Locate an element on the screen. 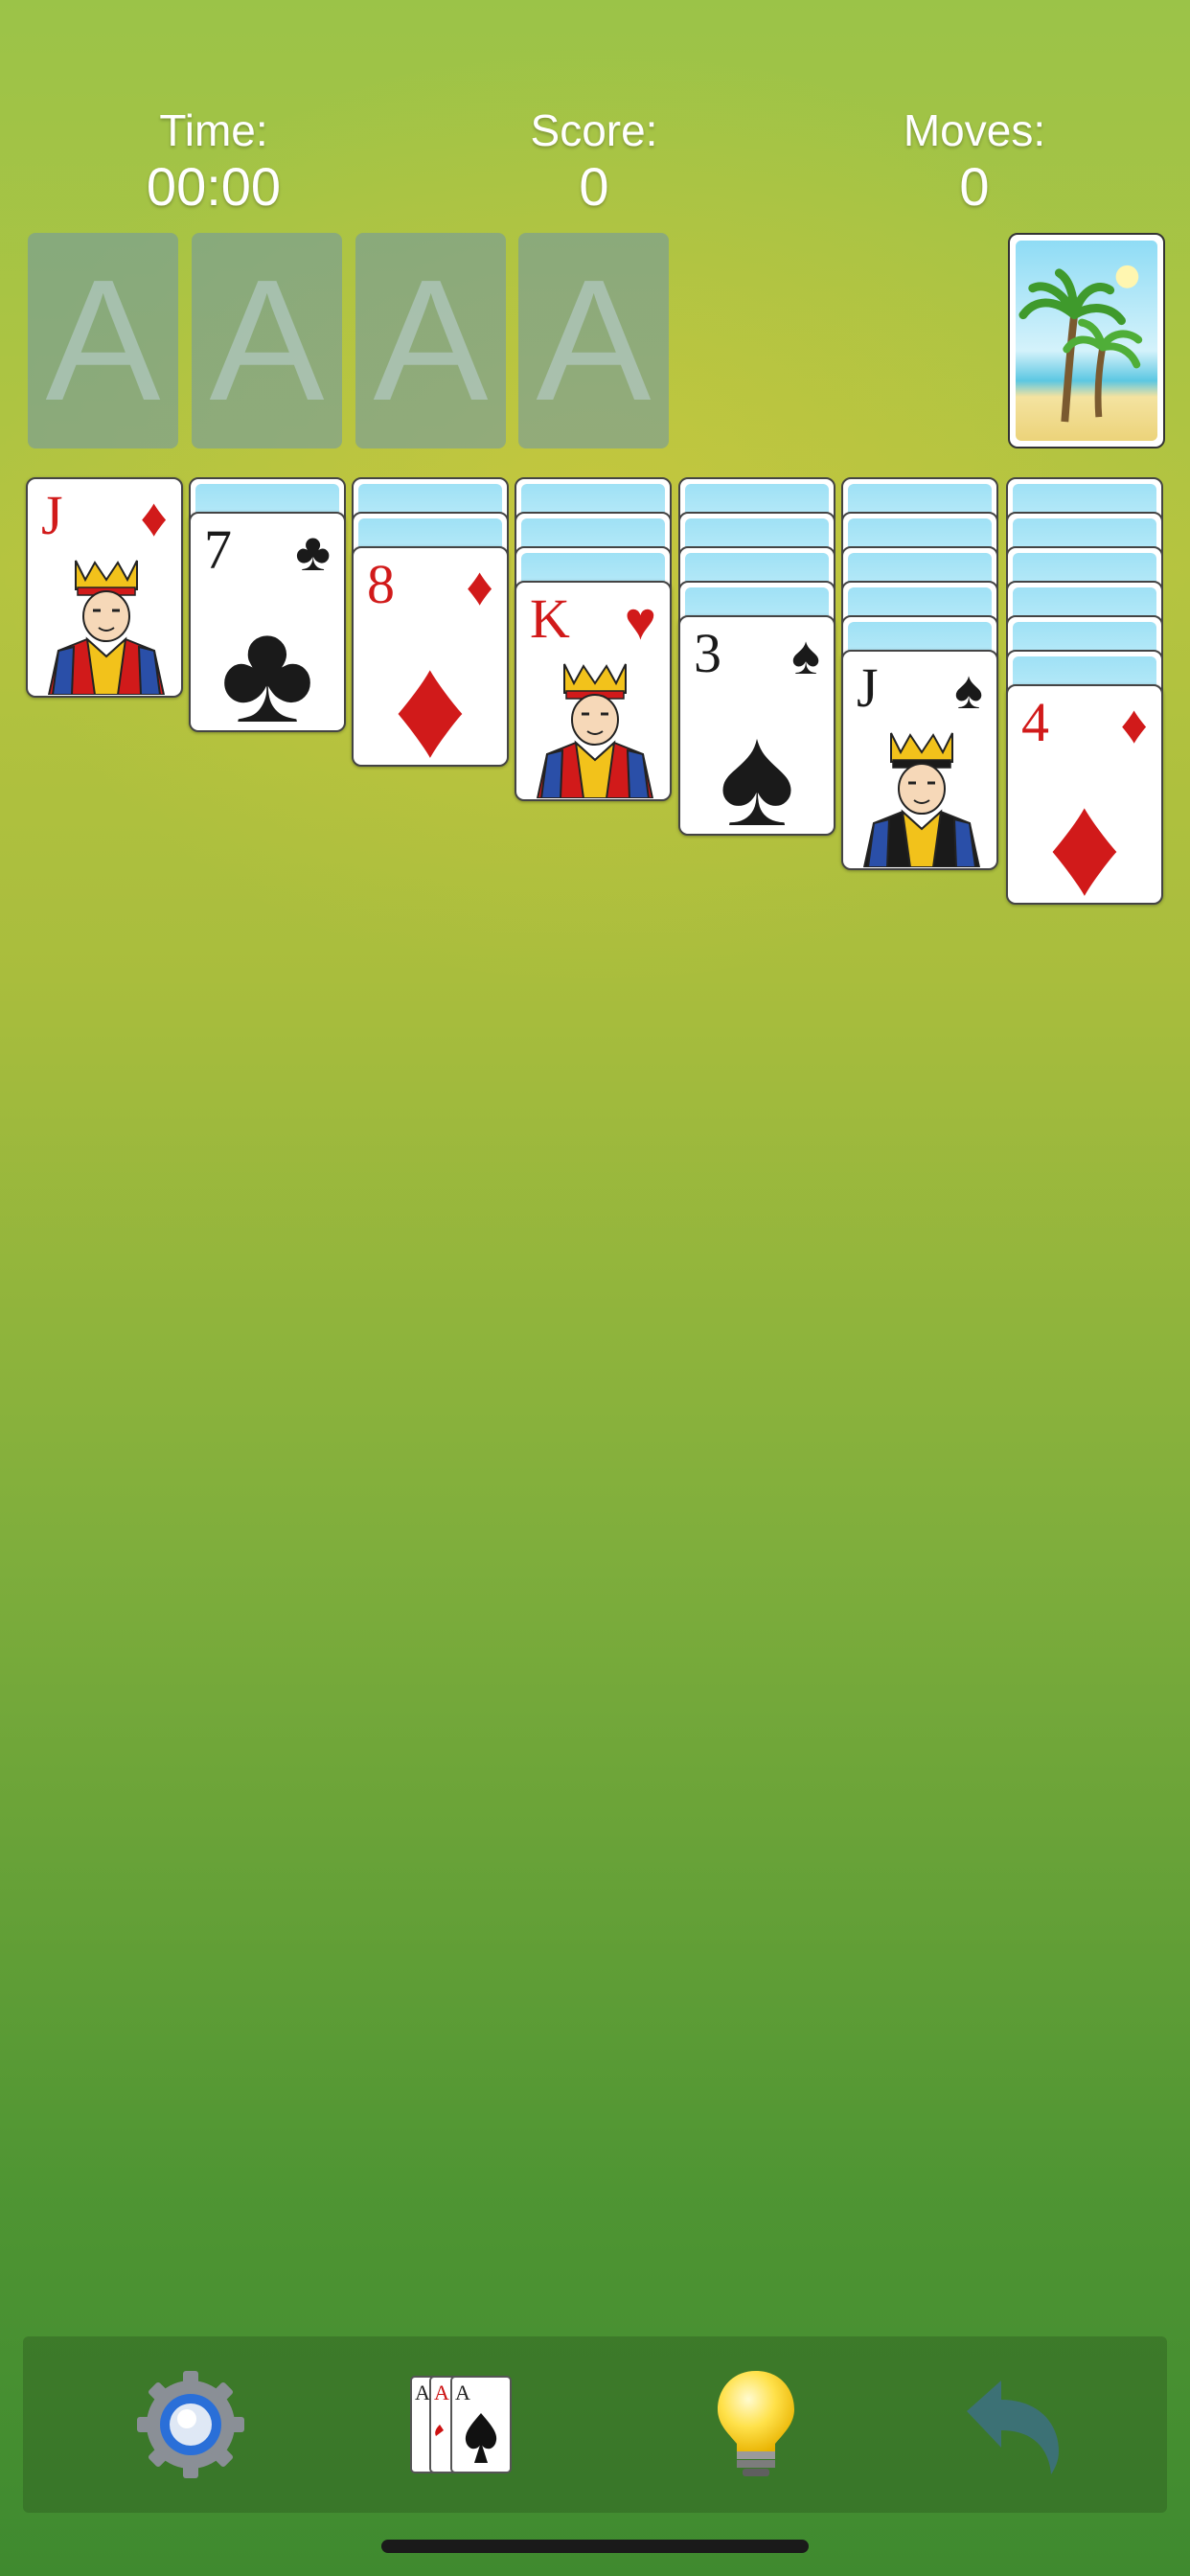 The height and width of the screenshot is (2576, 1190). card-suit-small: ♣ is located at coordinates (313, 551).